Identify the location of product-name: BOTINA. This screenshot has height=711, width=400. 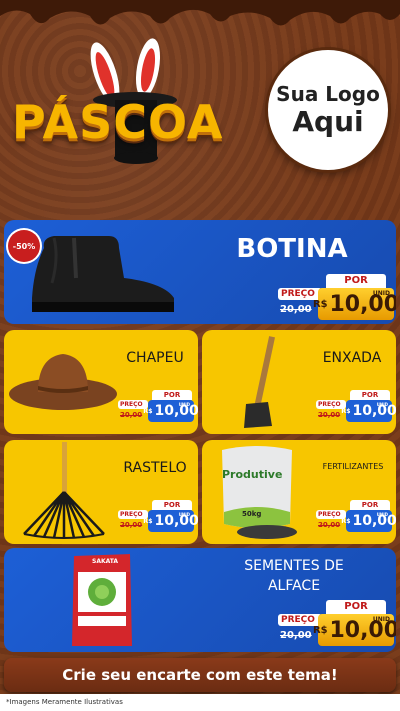
(292, 249).